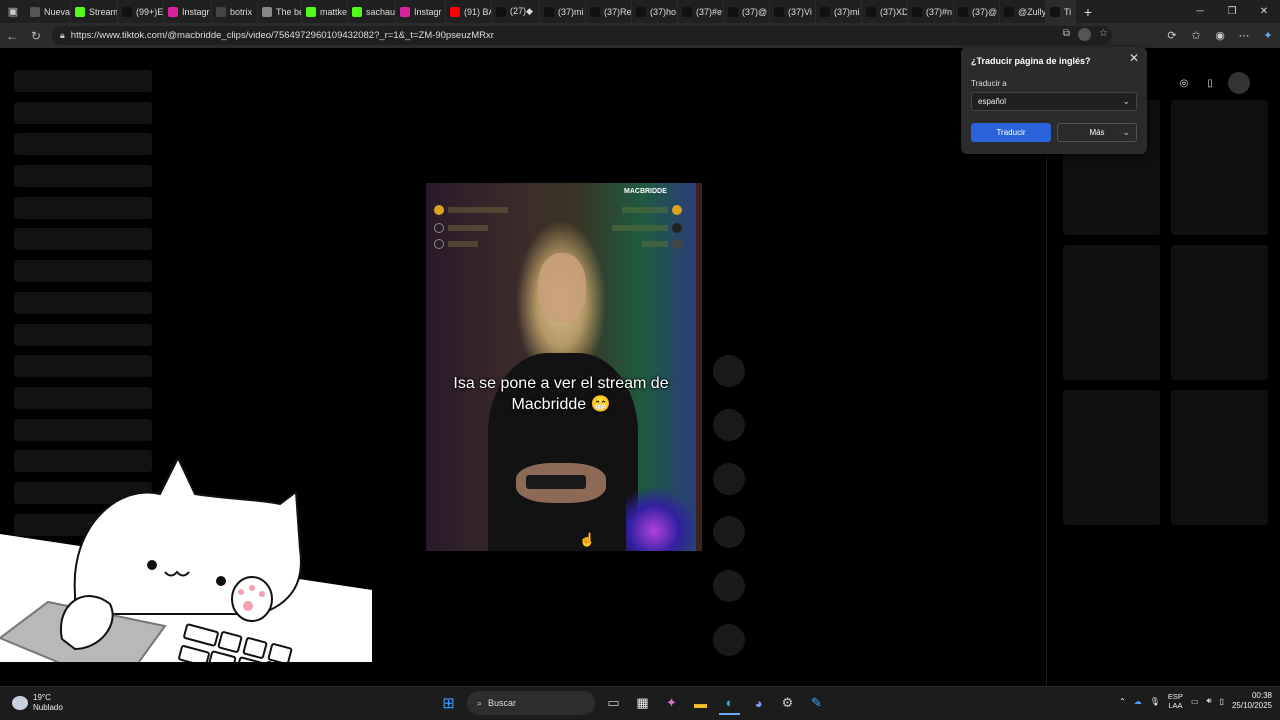 Image resolution: width=1280 pixels, height=720 pixels. I want to click on file-explorer-icon: ▬, so click(700, 703).